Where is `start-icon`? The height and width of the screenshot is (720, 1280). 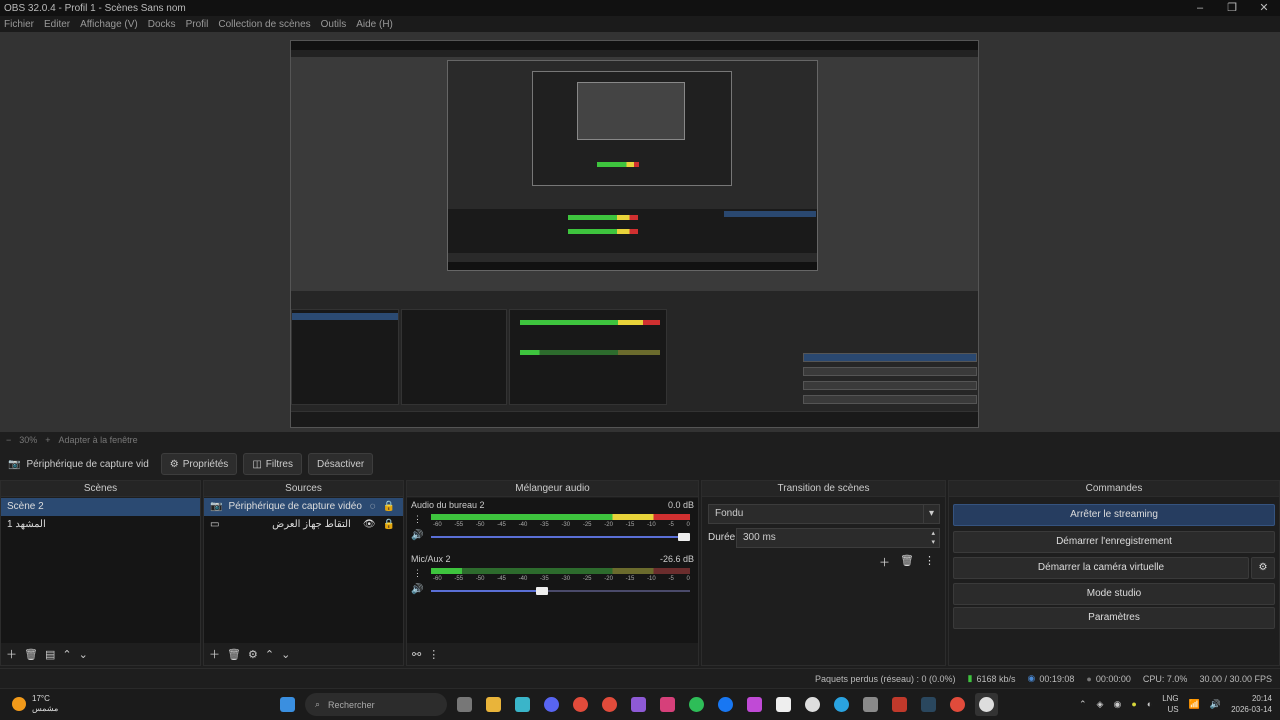 start-icon is located at coordinates (287, 704).